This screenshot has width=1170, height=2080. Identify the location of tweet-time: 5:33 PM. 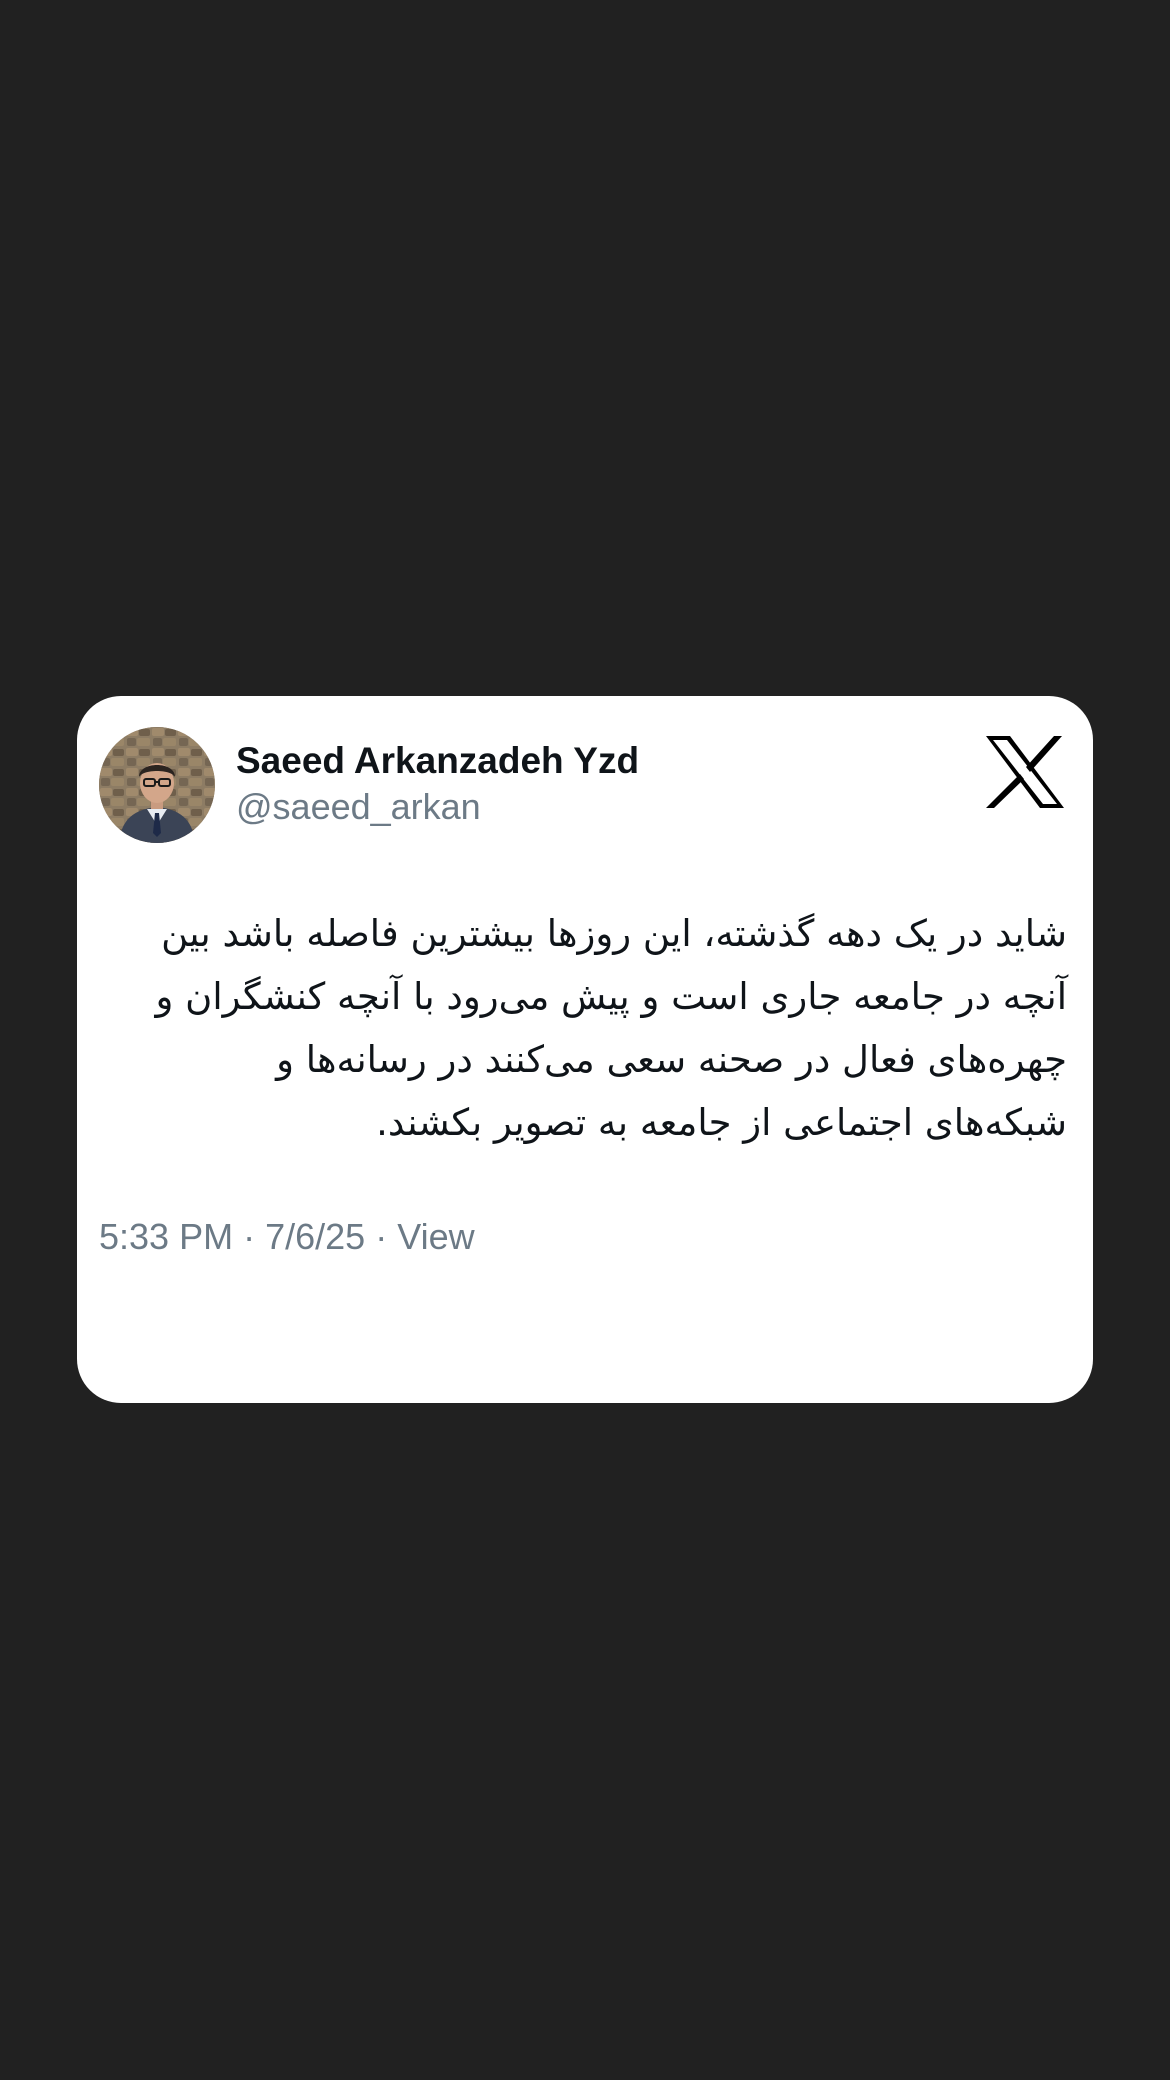
(166, 1236).